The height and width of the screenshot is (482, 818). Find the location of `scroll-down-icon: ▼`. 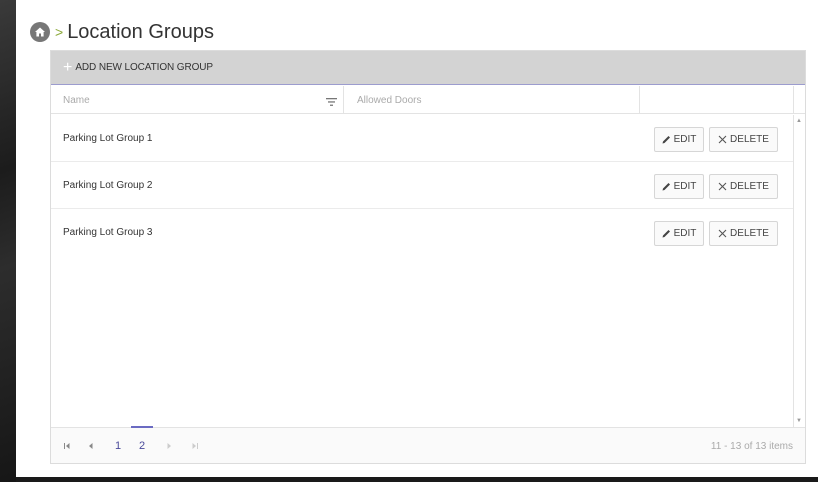

scroll-down-icon: ▼ is located at coordinates (799, 421).